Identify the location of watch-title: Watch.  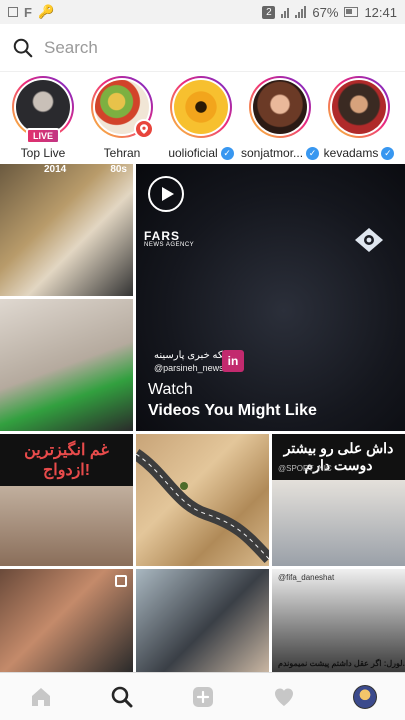
(170, 389).